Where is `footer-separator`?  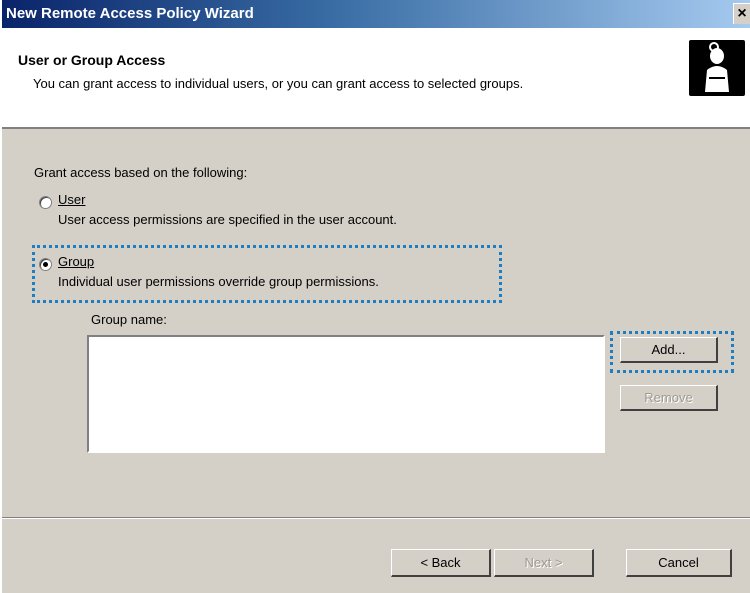 footer-separator is located at coordinates (376, 518).